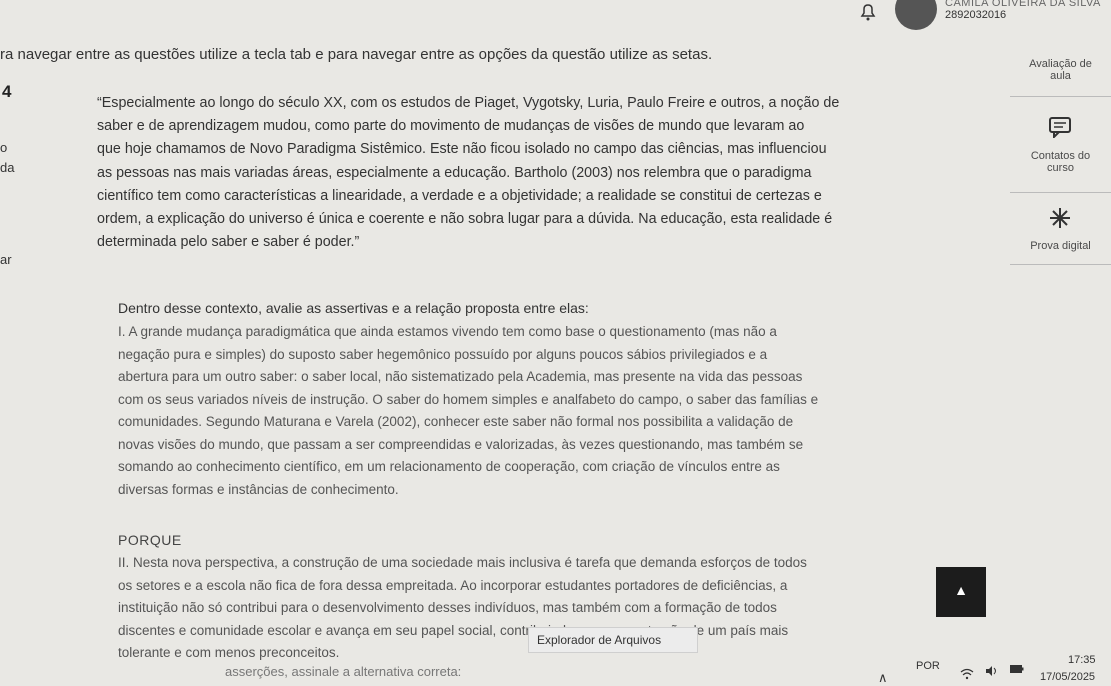  I want to click on taskbar-time: 17:35, so click(1082, 660).